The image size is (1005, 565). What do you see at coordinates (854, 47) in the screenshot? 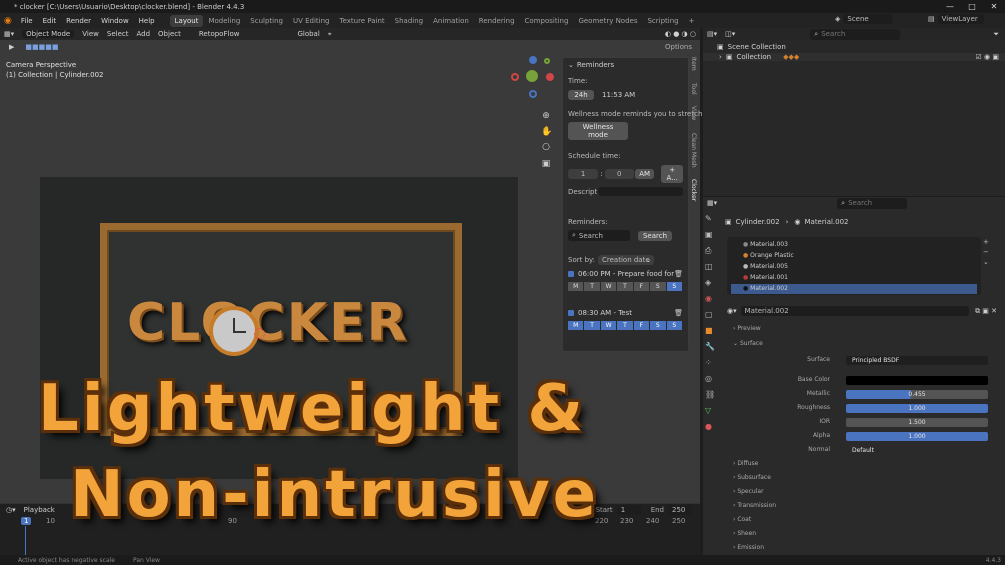
I see `outliner-row-scene-collection: ▣ Scene Collection` at bounding box center [854, 47].